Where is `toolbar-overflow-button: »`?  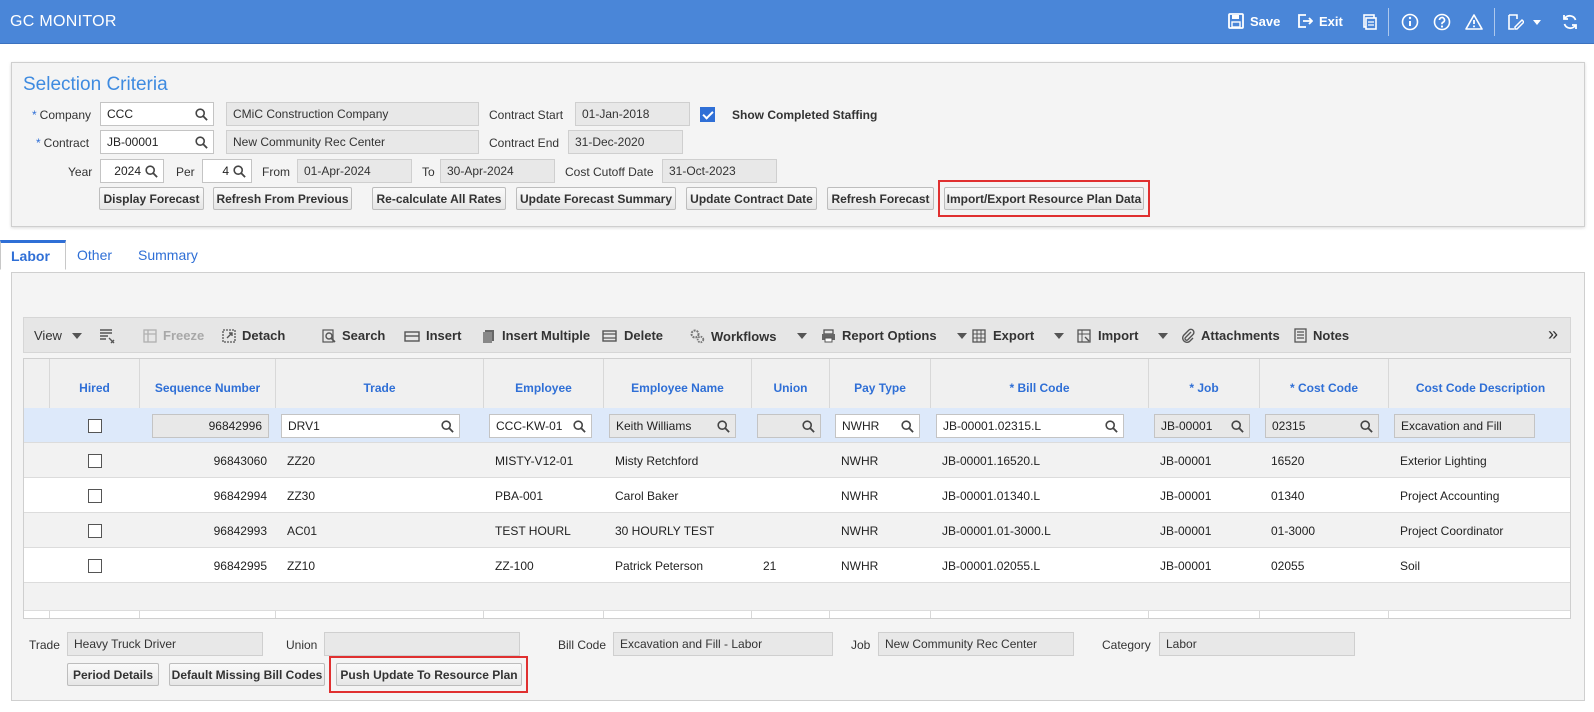
toolbar-overflow-button: » is located at coordinates (1553, 334).